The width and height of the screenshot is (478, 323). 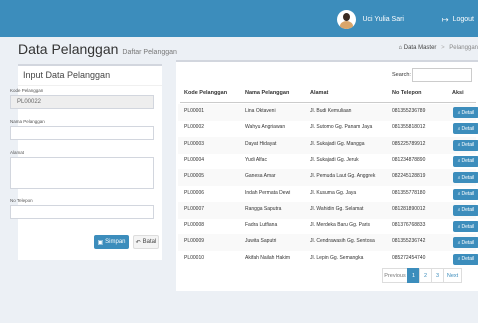 What do you see at coordinates (463, 19) in the screenshot?
I see `logout-label: Logout` at bounding box center [463, 19].